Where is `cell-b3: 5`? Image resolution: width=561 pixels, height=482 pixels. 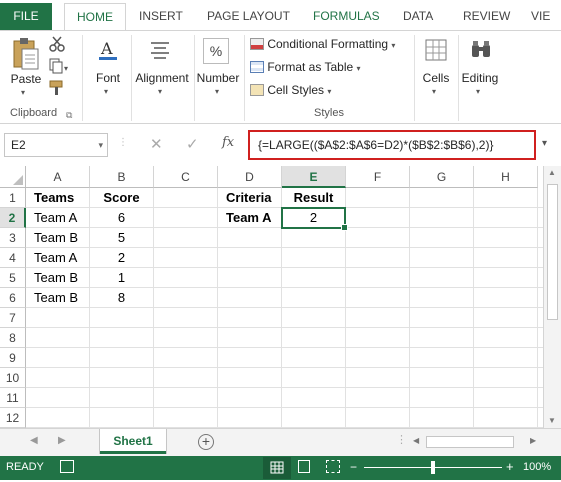
cell-b3: 5 is located at coordinates (122, 238).